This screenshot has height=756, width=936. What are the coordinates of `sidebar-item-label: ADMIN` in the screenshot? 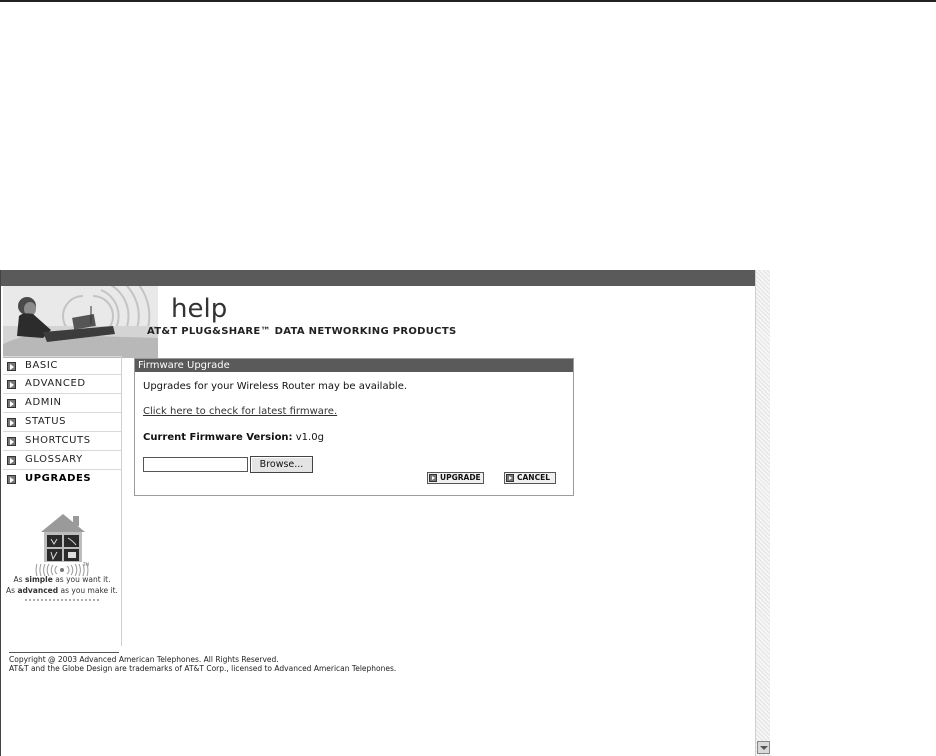 It's located at (43, 402).